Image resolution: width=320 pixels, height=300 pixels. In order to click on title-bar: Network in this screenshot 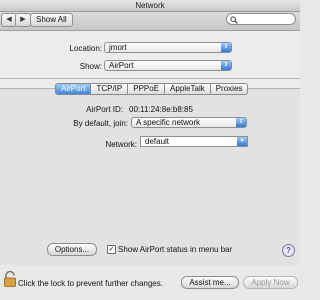, I will do `click(150, 6)`.